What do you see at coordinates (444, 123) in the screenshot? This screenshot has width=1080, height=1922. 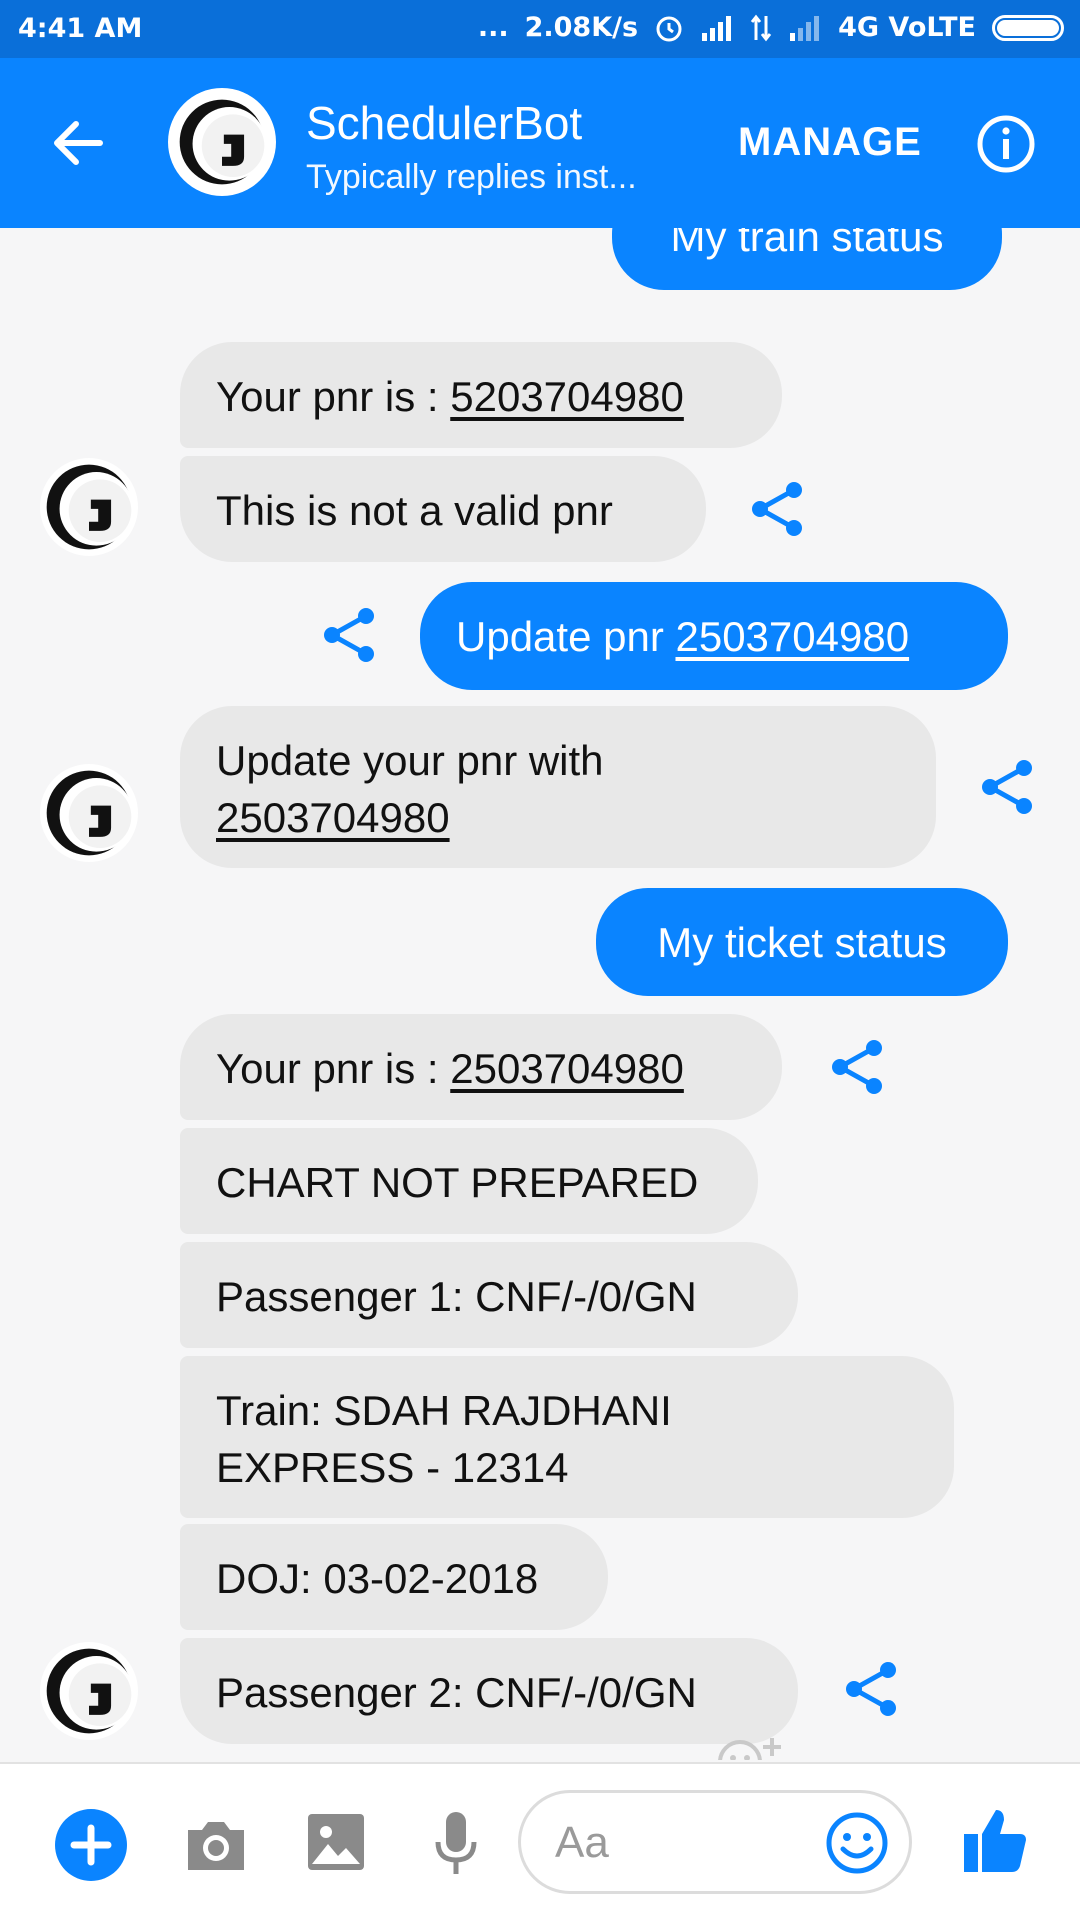 I see `chat-title: SchedulerBot` at bounding box center [444, 123].